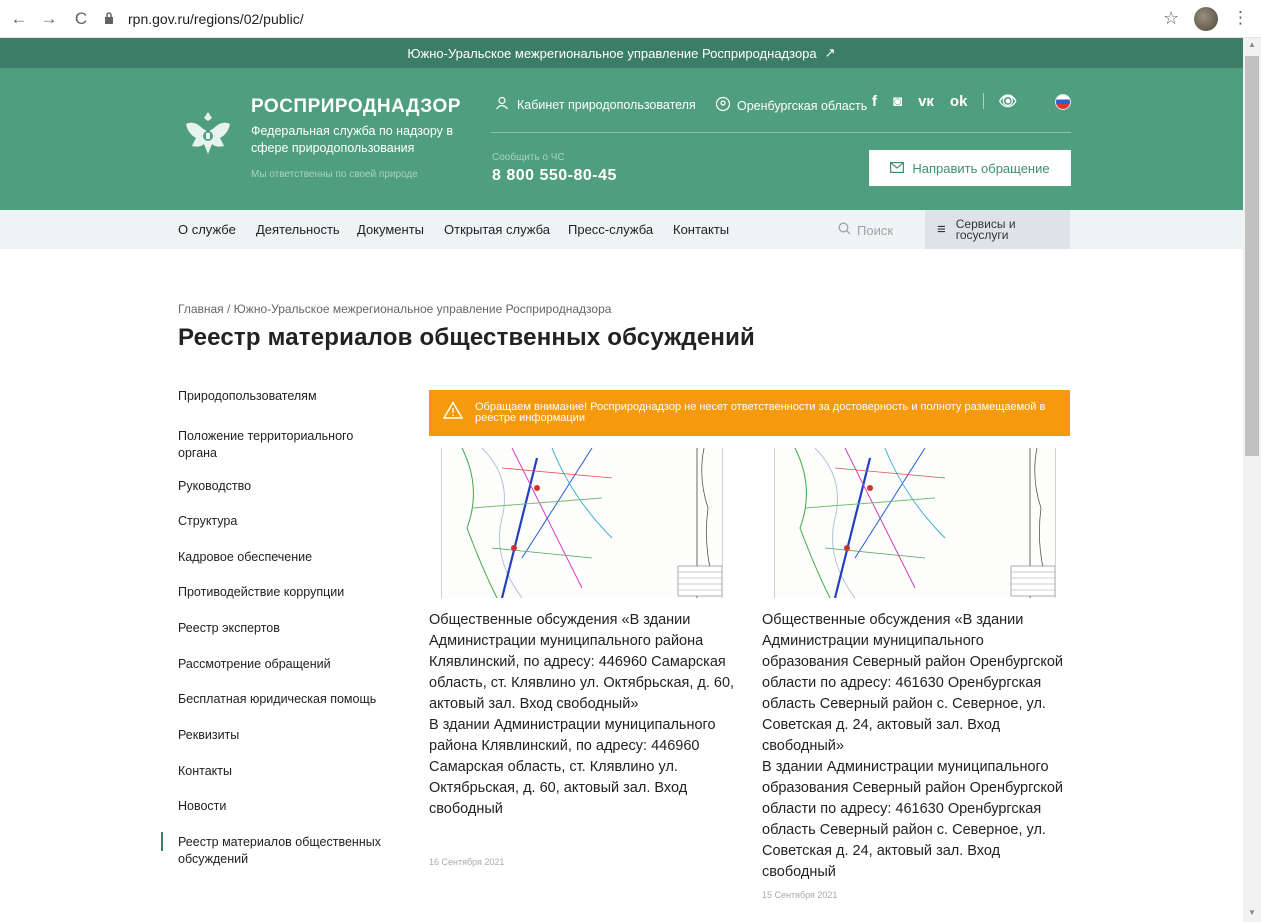  What do you see at coordinates (208, 134) in the screenshot?
I see `coat-of-arms-logo` at bounding box center [208, 134].